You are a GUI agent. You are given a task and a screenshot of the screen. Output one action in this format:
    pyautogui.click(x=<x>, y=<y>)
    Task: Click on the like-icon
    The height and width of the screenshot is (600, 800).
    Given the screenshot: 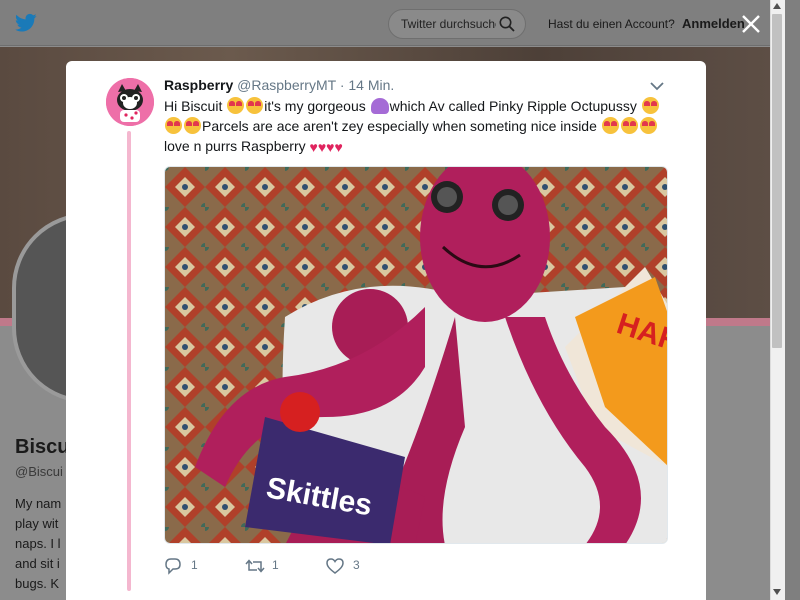 What is the action you would take?
    pyautogui.click(x=335, y=566)
    